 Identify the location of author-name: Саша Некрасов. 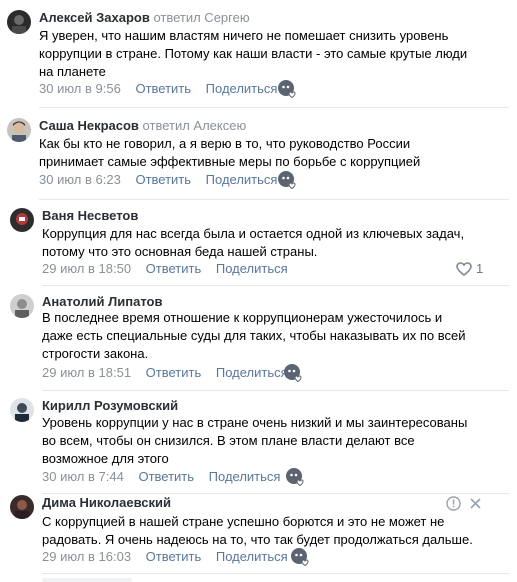
(89, 125).